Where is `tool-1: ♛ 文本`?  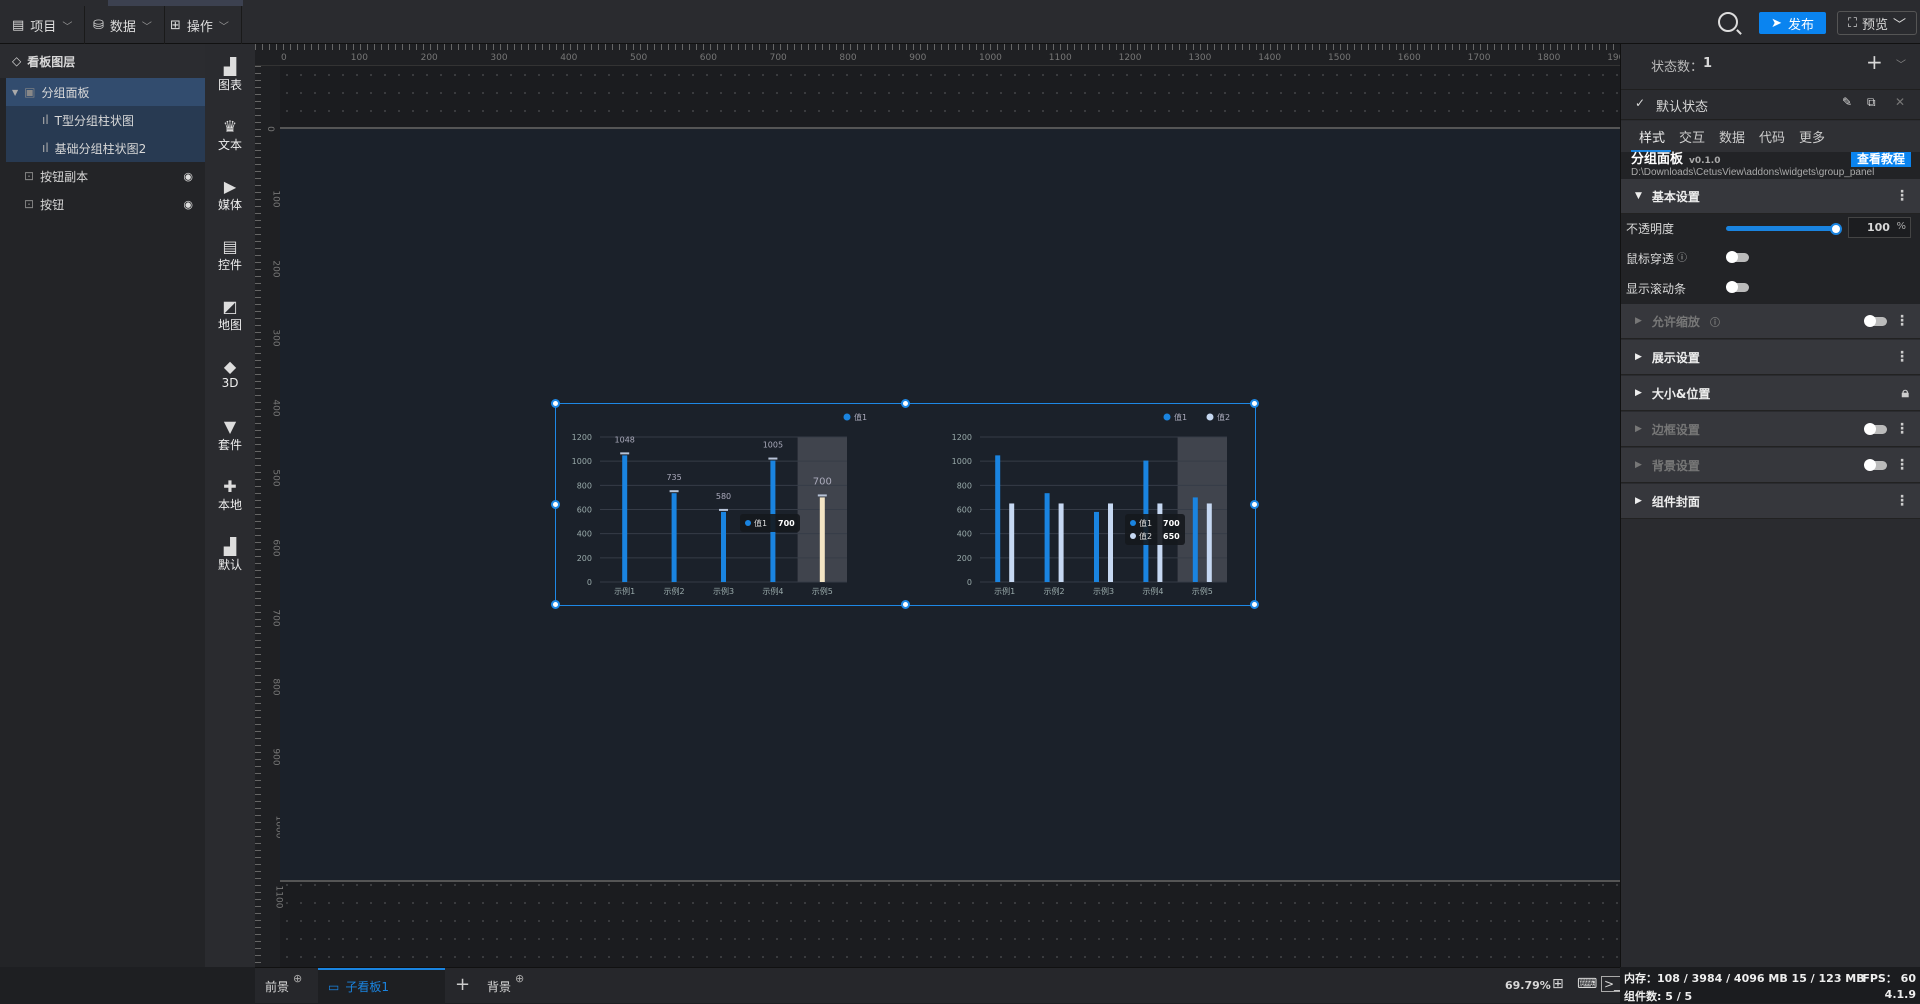 tool-1: ♛ 文本 is located at coordinates (230, 135).